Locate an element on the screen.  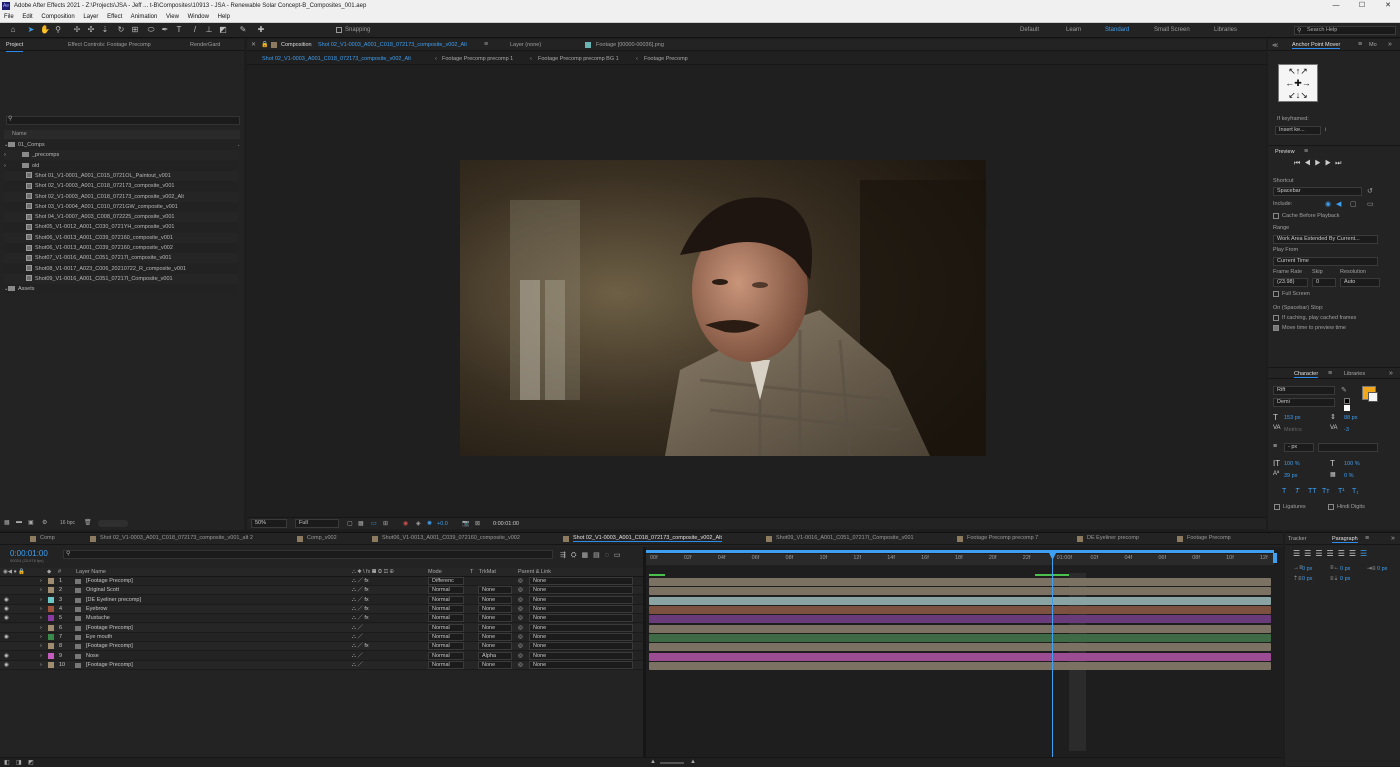
ellipse-tool-icon: ⬭ is located at coordinates (151, 30).